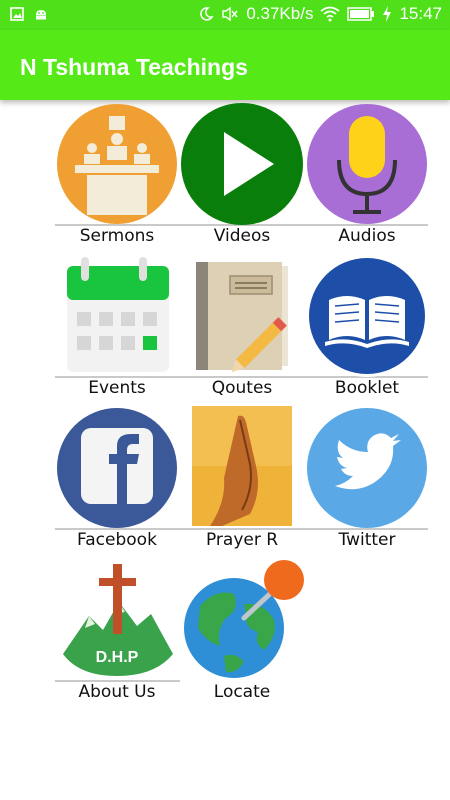  I want to click on calendar-icon, so click(118, 314).